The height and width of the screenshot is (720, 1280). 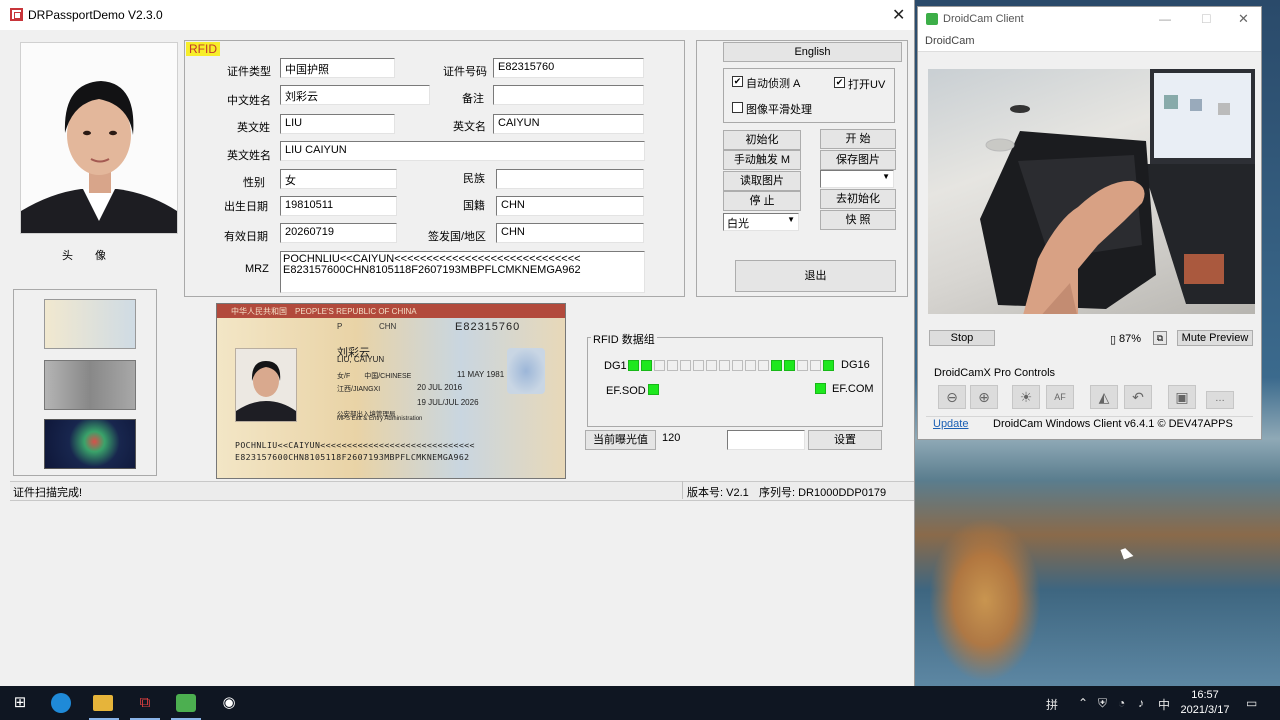 I want to click on flip-icon: ◭, so click(x=1104, y=397).